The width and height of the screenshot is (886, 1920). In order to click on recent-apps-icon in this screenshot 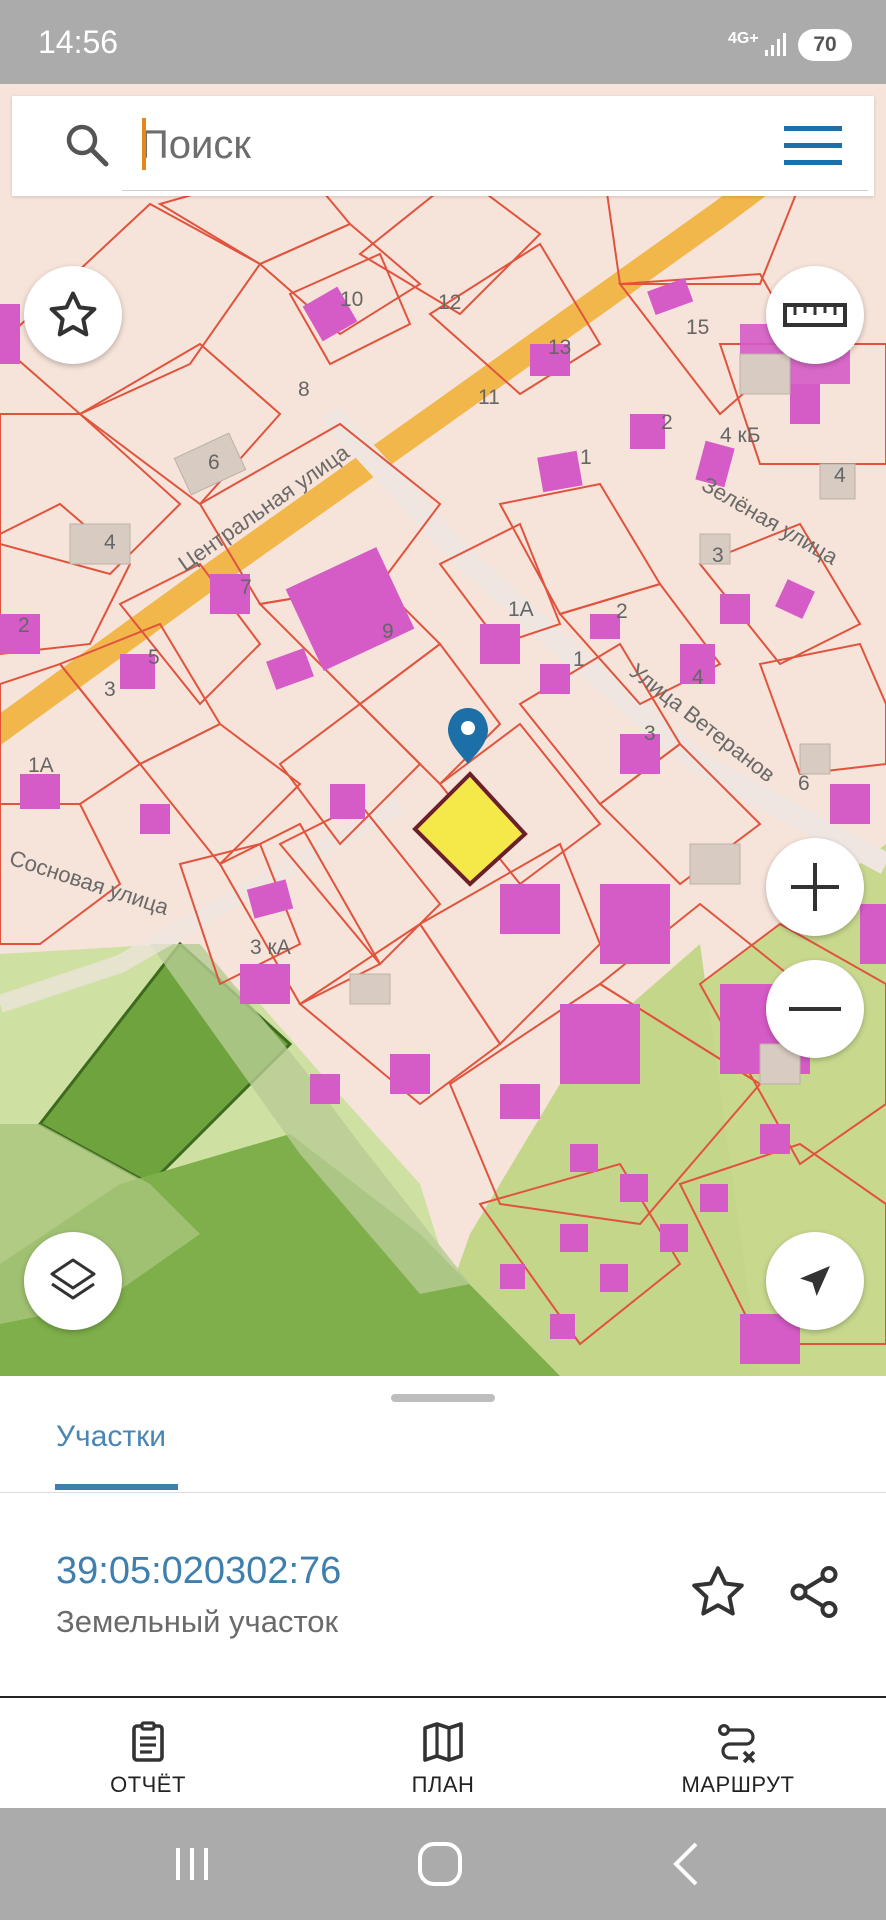, I will do `click(192, 1864)`.